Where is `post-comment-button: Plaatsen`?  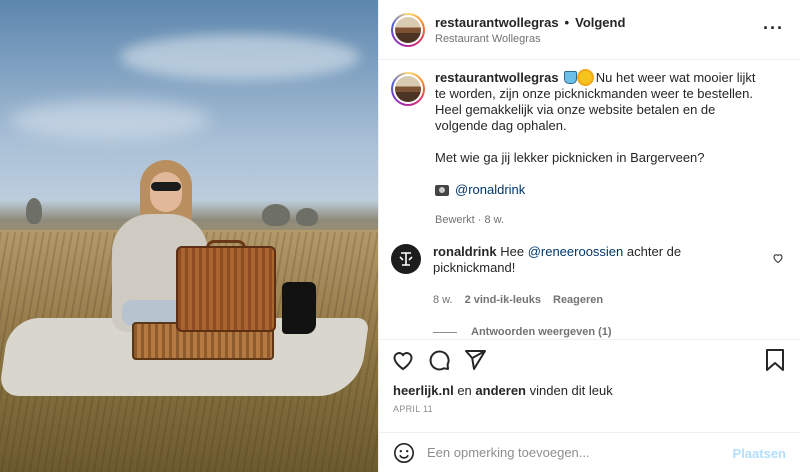 post-comment-button: Plaatsen is located at coordinates (759, 453).